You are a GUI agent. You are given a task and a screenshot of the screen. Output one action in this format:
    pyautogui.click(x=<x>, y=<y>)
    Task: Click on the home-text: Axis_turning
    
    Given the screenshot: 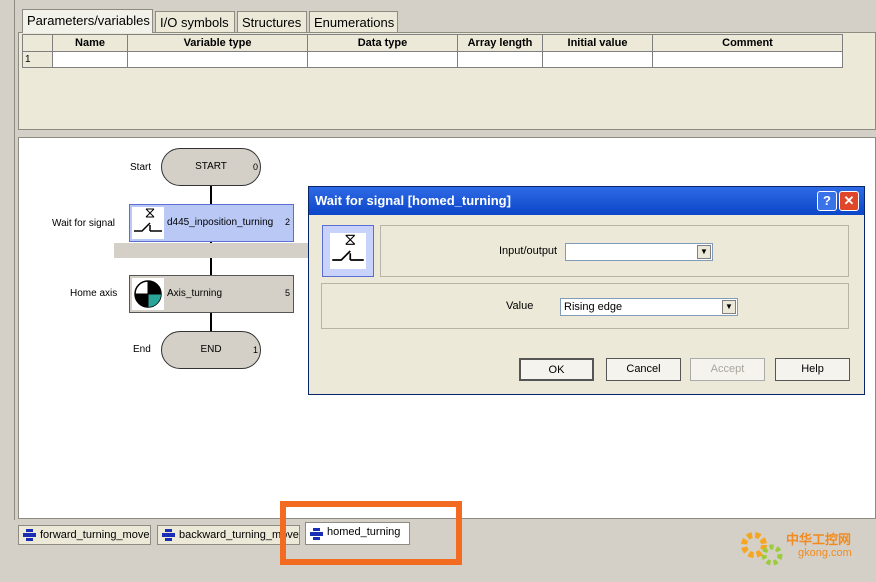 What is the action you would take?
    pyautogui.click(x=195, y=293)
    